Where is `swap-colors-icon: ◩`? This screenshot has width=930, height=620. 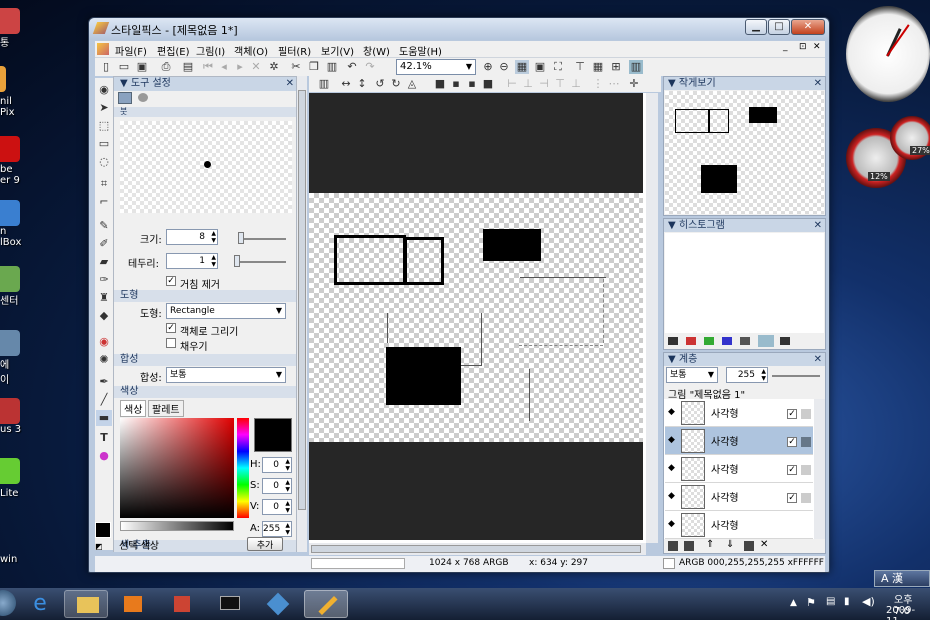
swap-colors-icon: ◩ is located at coordinates (99, 546).